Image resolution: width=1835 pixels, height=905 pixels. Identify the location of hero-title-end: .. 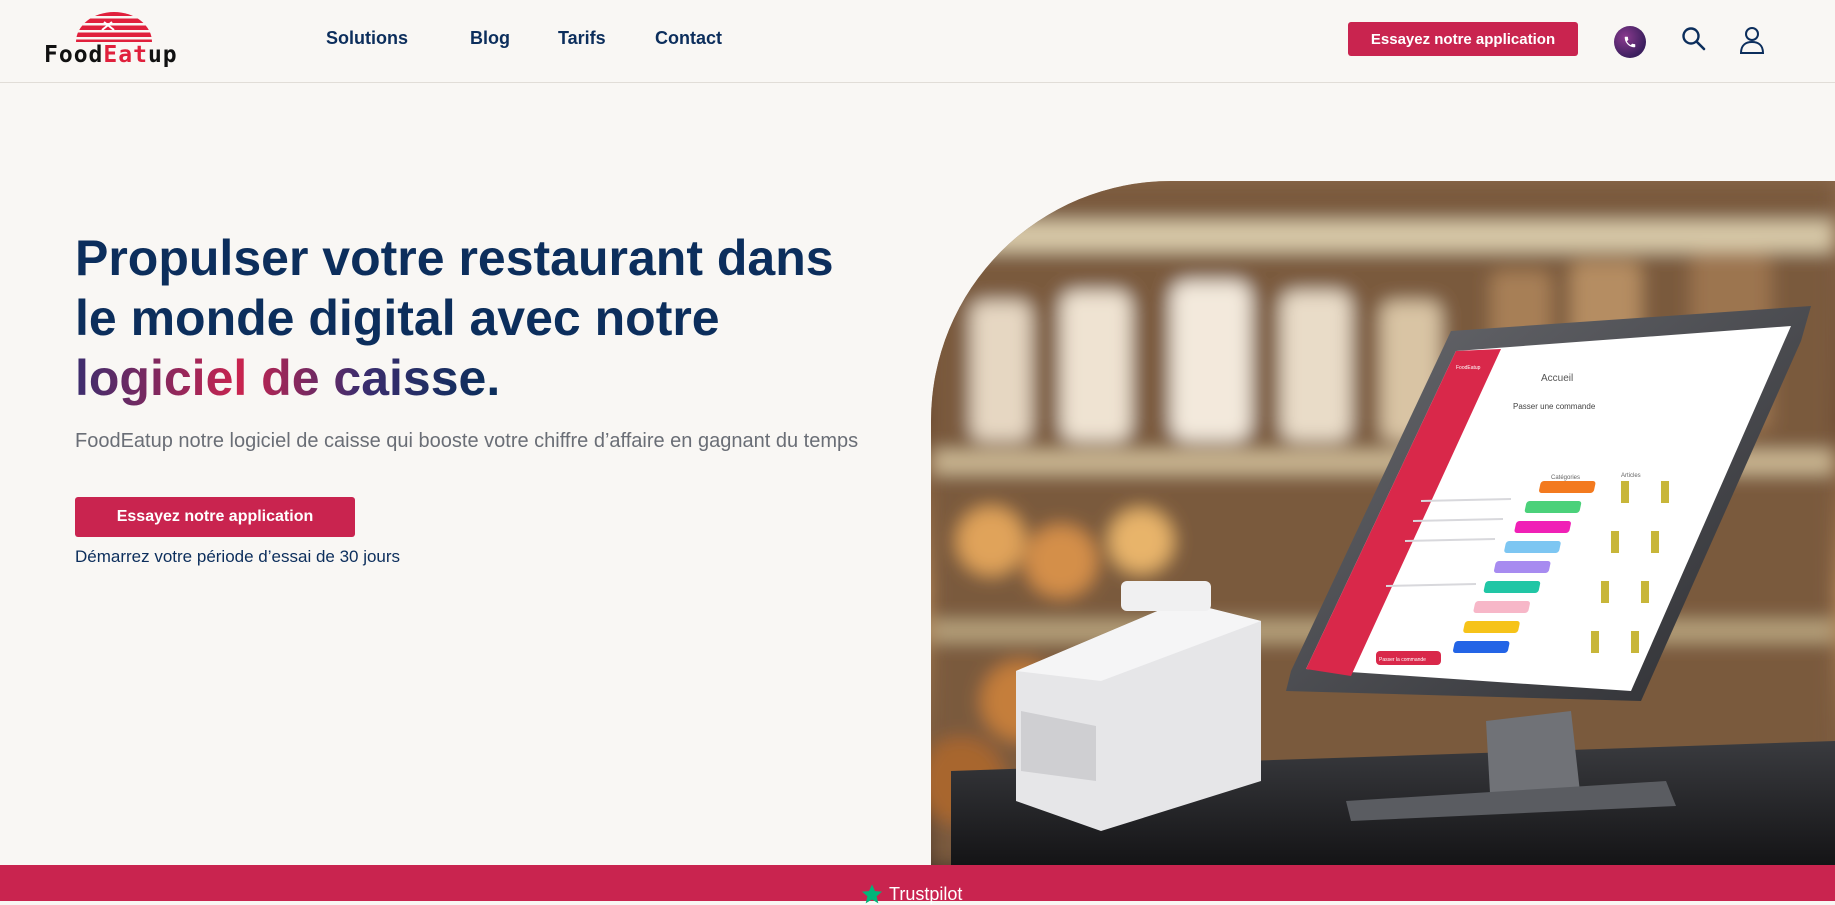
(493, 378).